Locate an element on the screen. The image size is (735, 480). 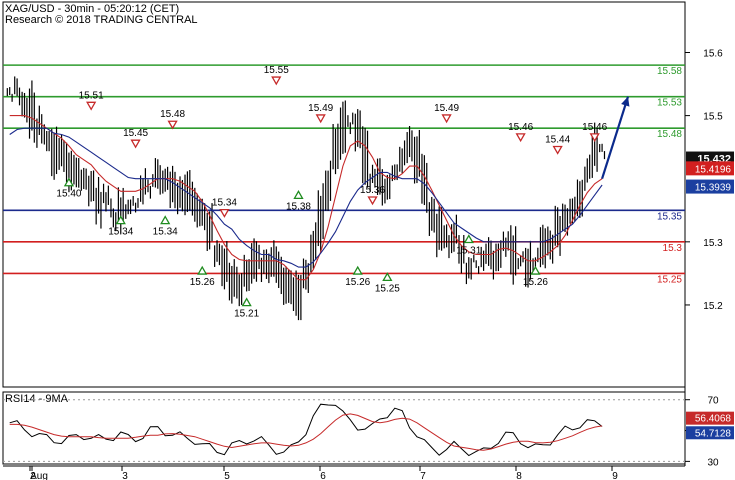
level-label: 15.53 is located at coordinates (669, 103).